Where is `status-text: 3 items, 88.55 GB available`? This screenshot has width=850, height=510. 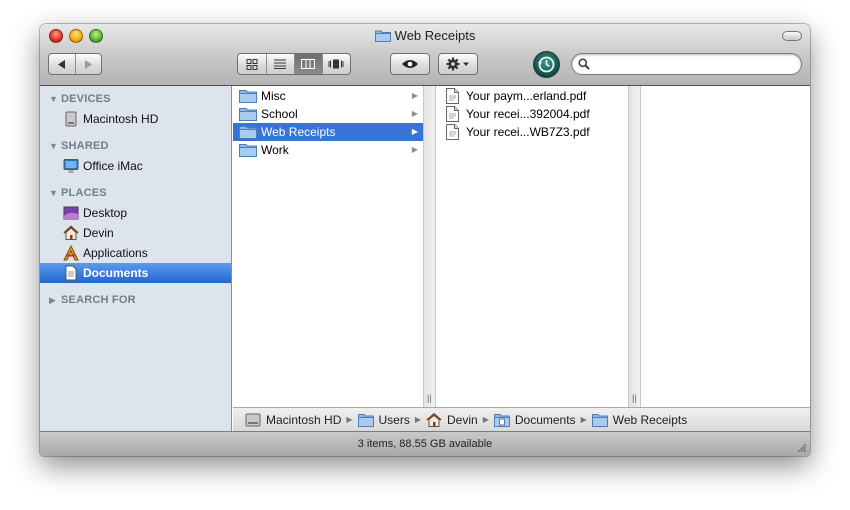
status-text: 3 items, 88.55 GB available is located at coordinates (425, 444).